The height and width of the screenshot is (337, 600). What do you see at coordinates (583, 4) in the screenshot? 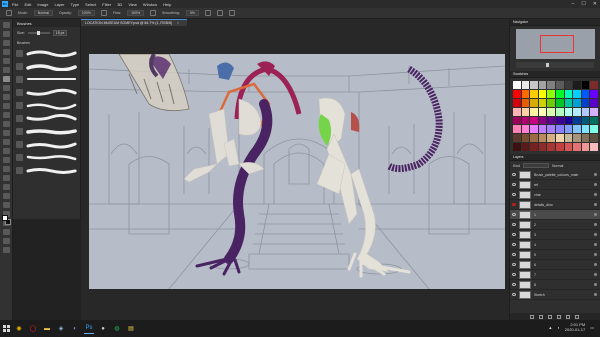
I see `maximize-button: ☐` at bounding box center [583, 4].